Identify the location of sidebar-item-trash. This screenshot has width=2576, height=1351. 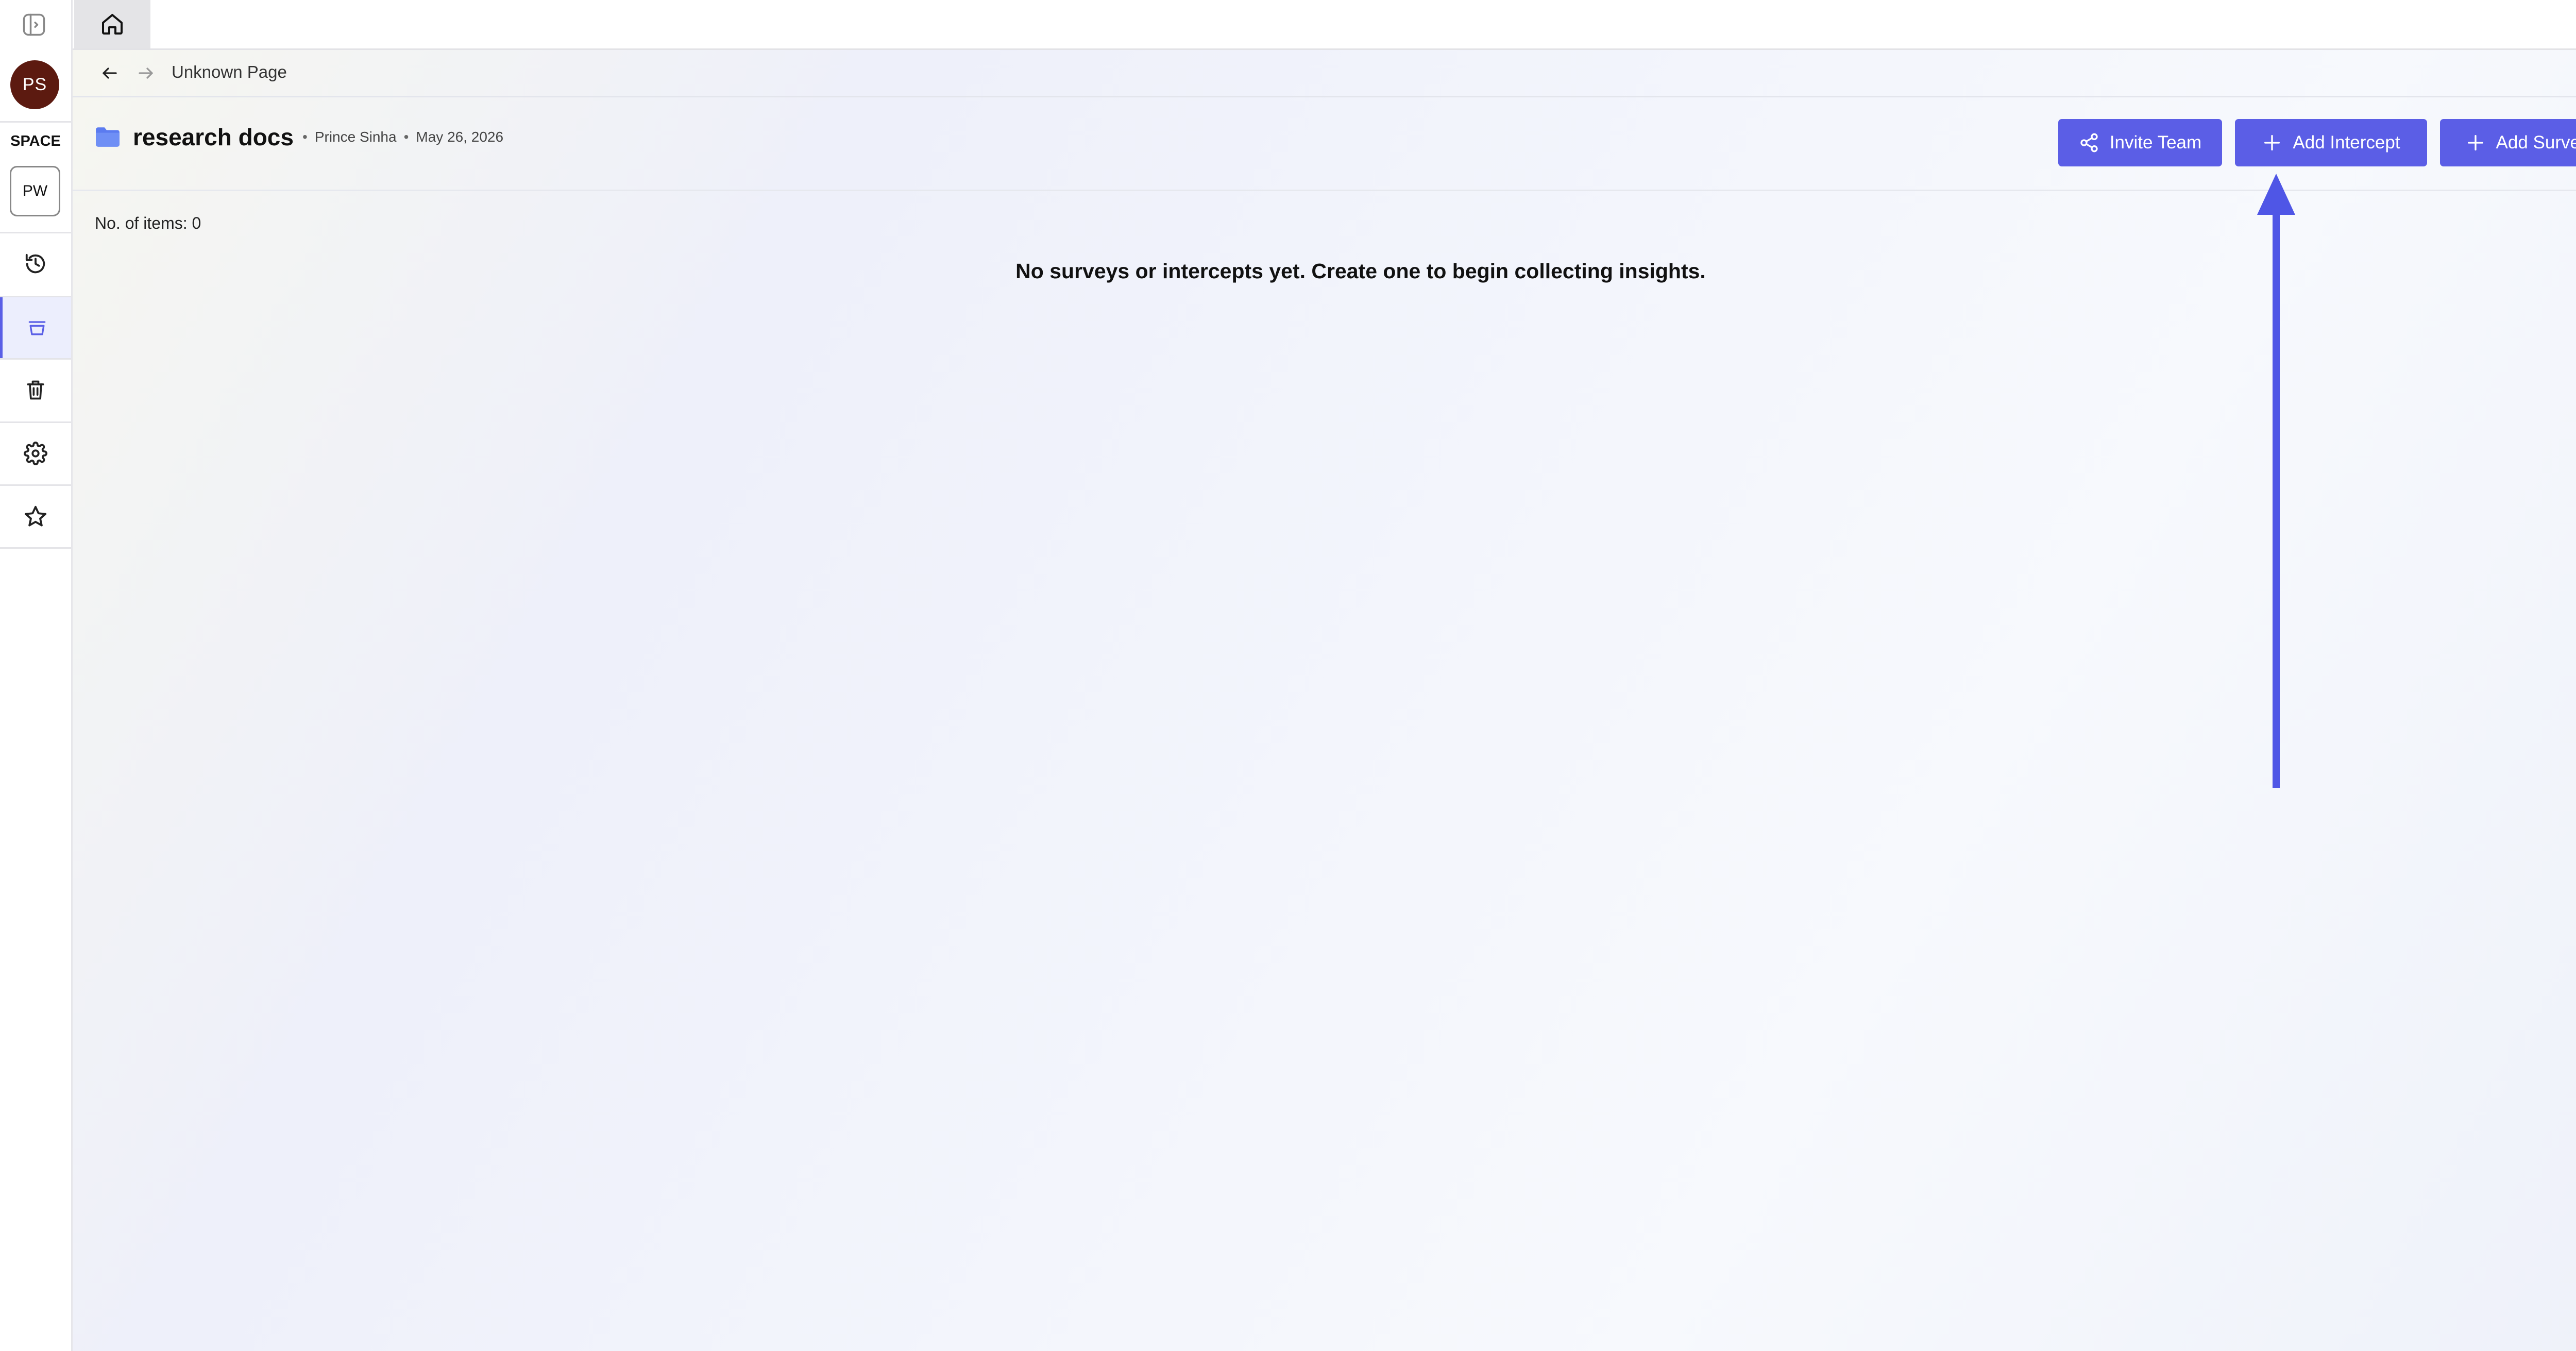
(35, 390).